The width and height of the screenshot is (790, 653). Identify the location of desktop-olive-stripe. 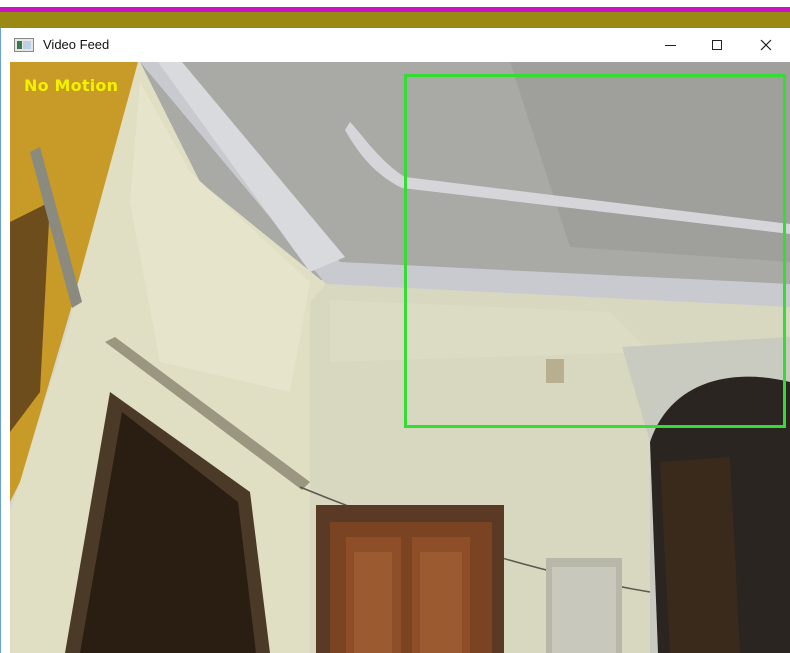
(395, 20).